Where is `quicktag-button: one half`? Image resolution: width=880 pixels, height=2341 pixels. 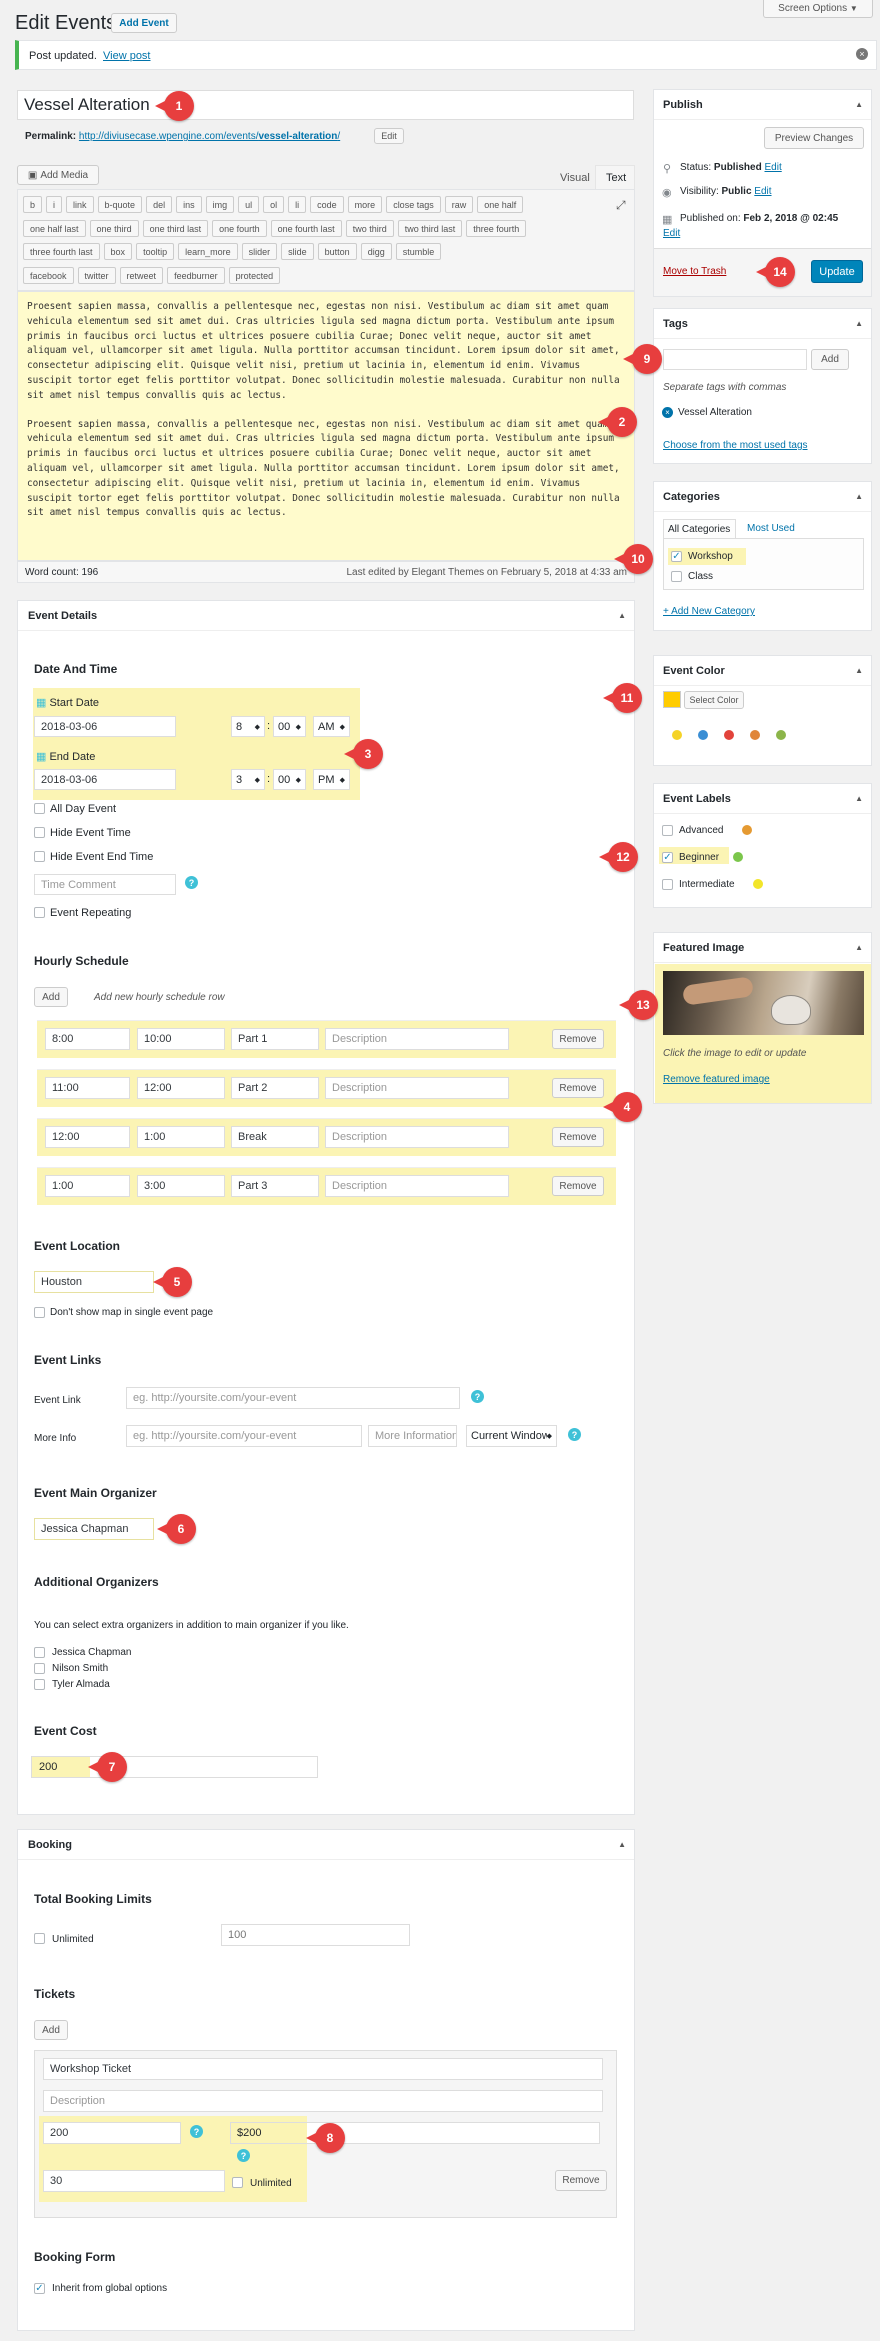
quicktag-button: one half is located at coordinates (500, 204).